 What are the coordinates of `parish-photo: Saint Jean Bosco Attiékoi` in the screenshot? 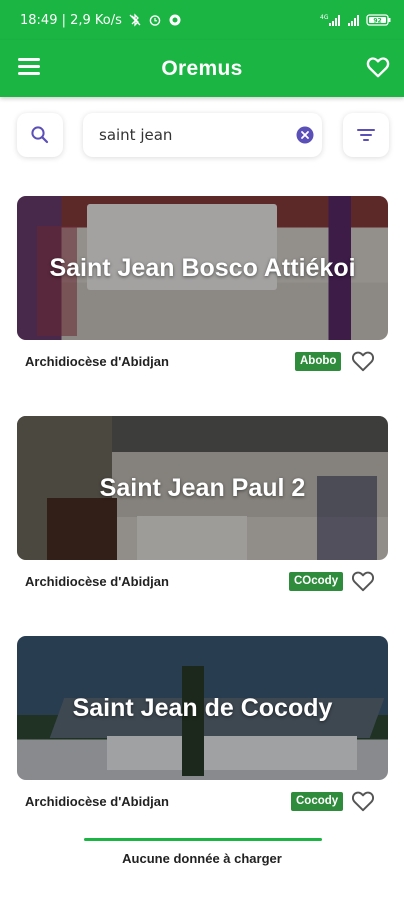 It's located at (202, 268).